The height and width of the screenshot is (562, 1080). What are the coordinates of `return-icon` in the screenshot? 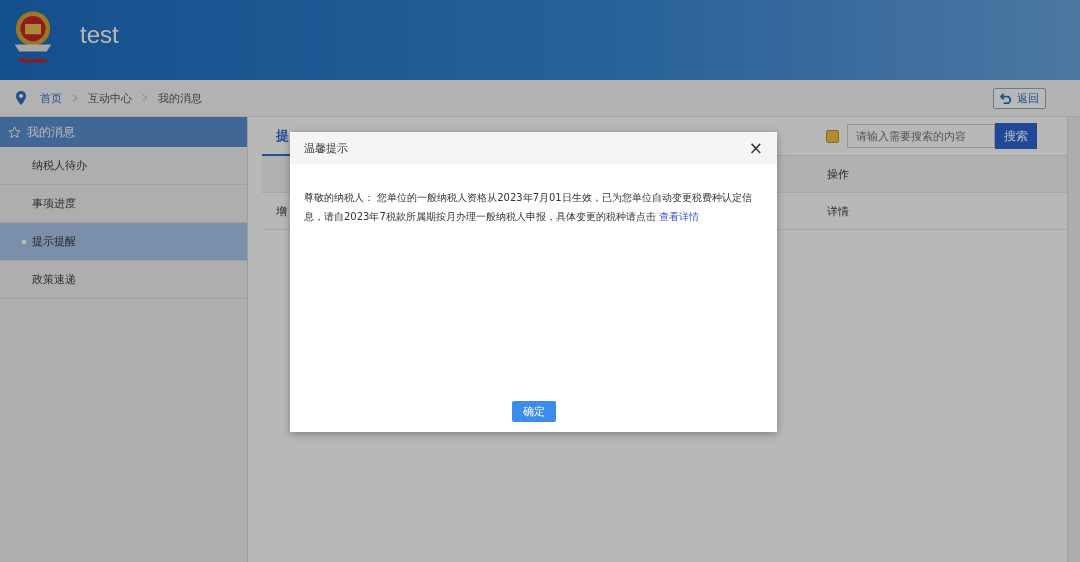 It's located at (1006, 98).